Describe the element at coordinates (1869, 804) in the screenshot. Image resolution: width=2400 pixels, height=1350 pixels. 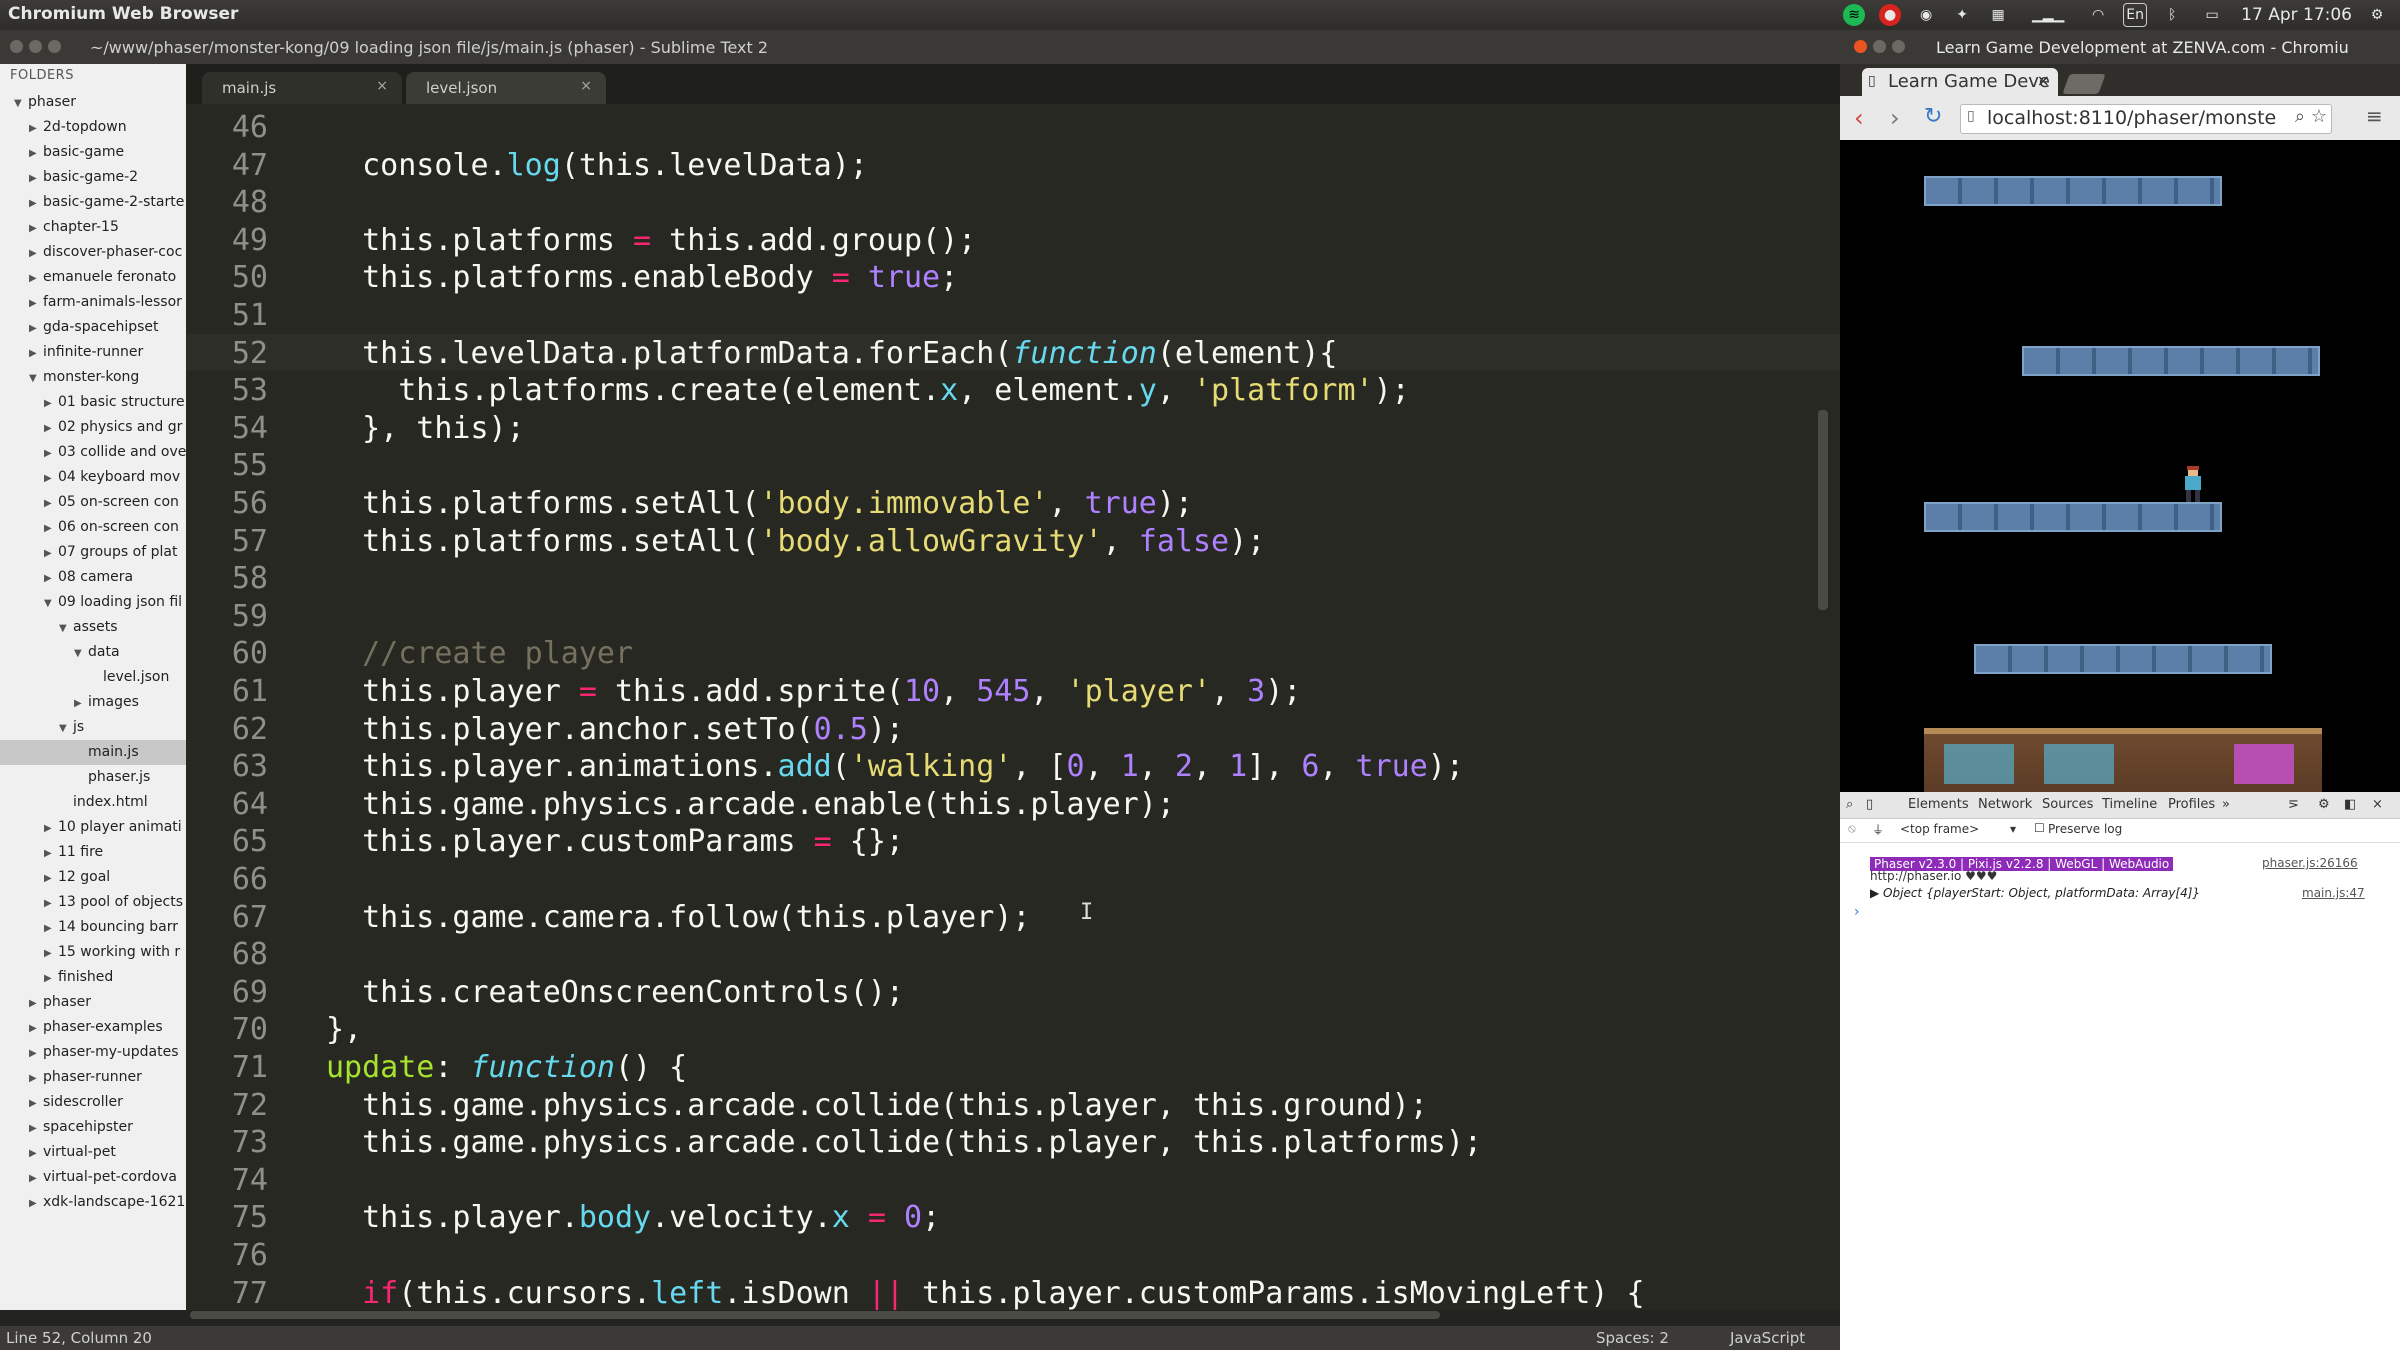
I see `device-icon: ▯` at that location.